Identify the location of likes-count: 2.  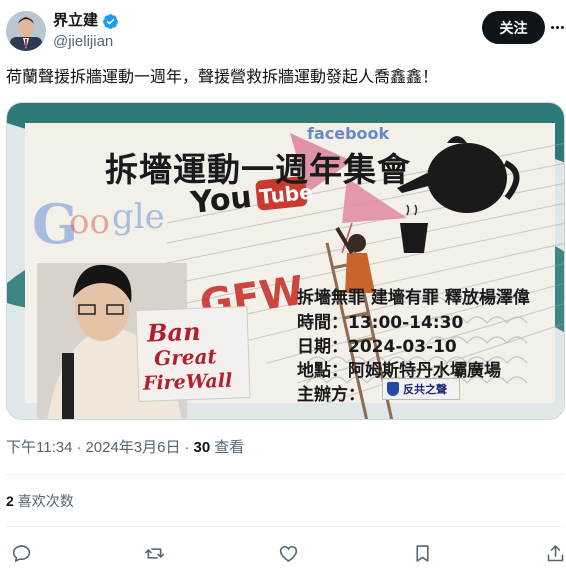
(10, 501).